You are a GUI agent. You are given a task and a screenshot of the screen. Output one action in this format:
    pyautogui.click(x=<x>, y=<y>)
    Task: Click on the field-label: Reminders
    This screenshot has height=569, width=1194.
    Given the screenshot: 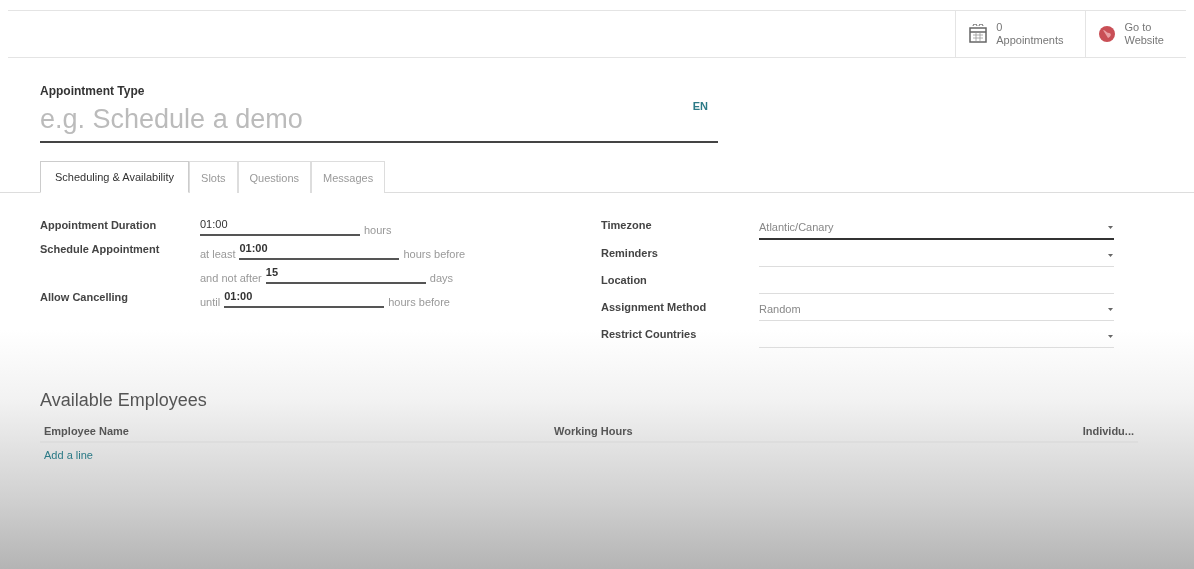 What is the action you would take?
    pyautogui.click(x=630, y=253)
    